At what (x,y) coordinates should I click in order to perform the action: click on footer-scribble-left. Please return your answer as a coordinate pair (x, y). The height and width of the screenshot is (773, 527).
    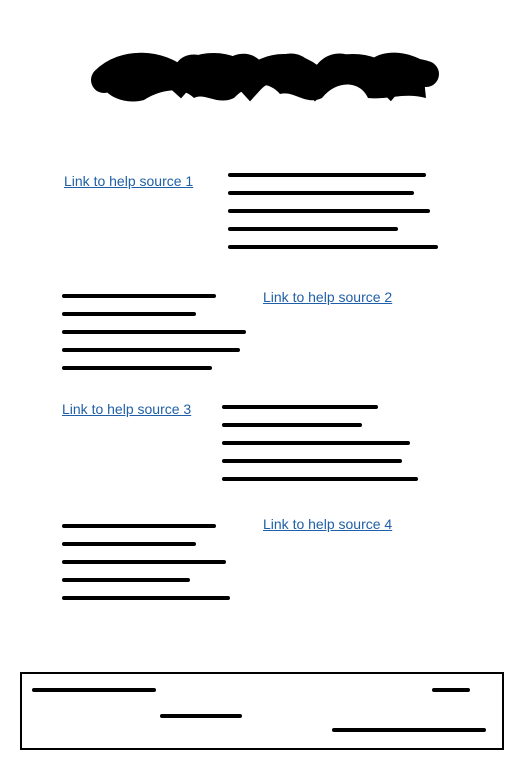
    Looking at the image, I should click on (94, 690).